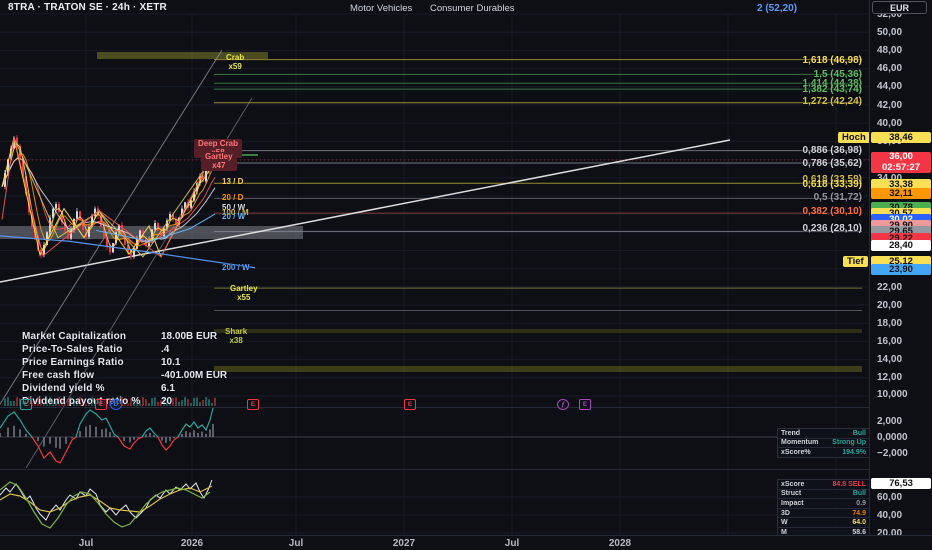  I want to click on price-axis-badge: 38,46, so click(901, 137).